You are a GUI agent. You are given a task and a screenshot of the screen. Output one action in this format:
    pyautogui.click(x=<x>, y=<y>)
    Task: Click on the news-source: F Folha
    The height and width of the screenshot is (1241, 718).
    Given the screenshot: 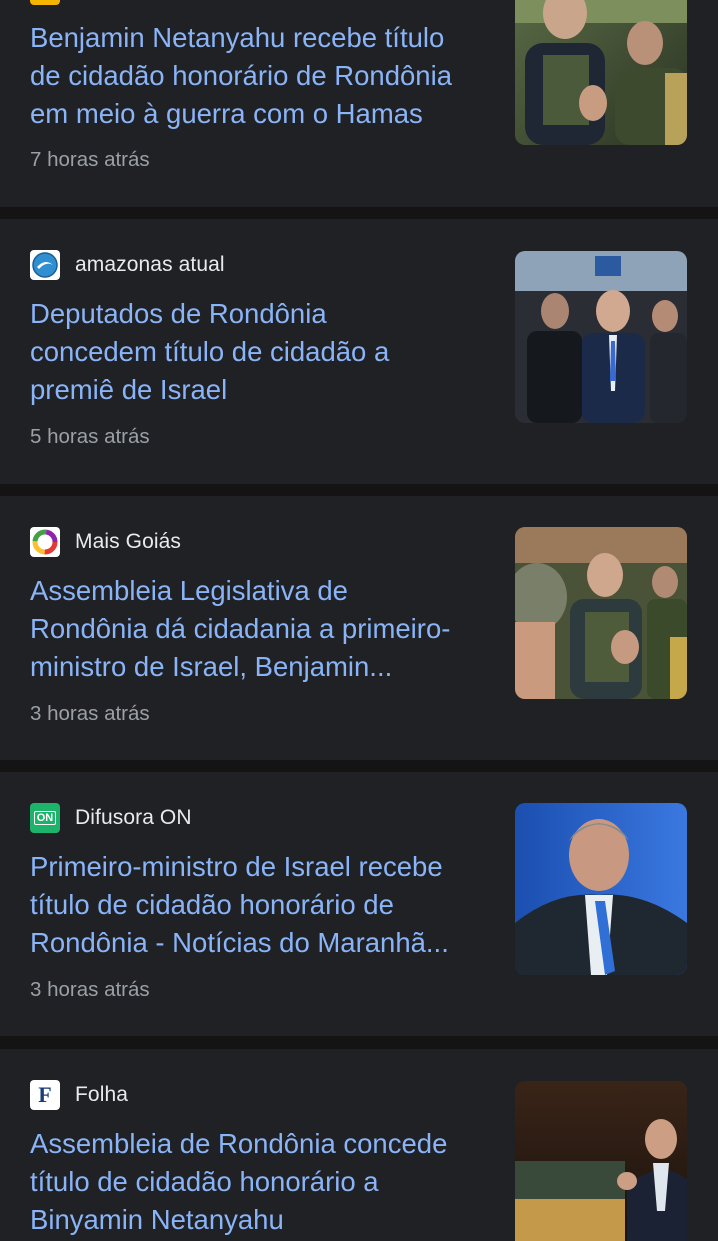 What is the action you would take?
    pyautogui.click(x=79, y=1095)
    